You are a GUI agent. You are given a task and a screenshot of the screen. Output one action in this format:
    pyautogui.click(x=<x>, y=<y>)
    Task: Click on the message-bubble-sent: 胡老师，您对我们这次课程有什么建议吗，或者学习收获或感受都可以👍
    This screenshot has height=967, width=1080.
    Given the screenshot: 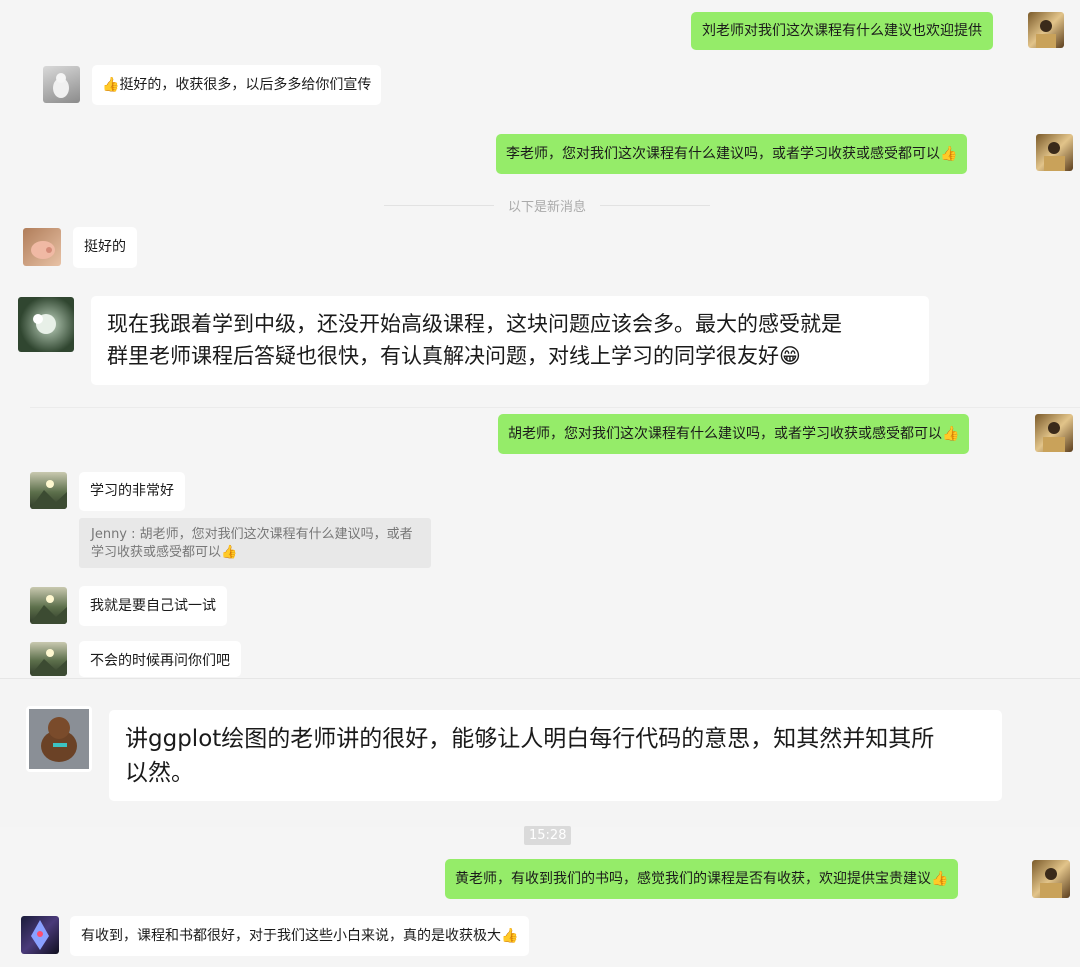 What is the action you would take?
    pyautogui.click(x=734, y=434)
    